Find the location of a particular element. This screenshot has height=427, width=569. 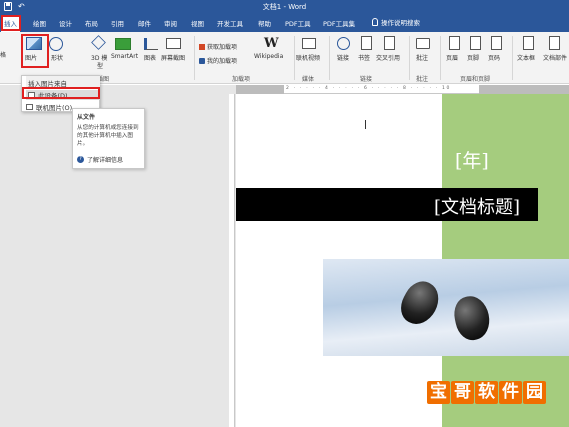

cover-photo is located at coordinates (446, 307).